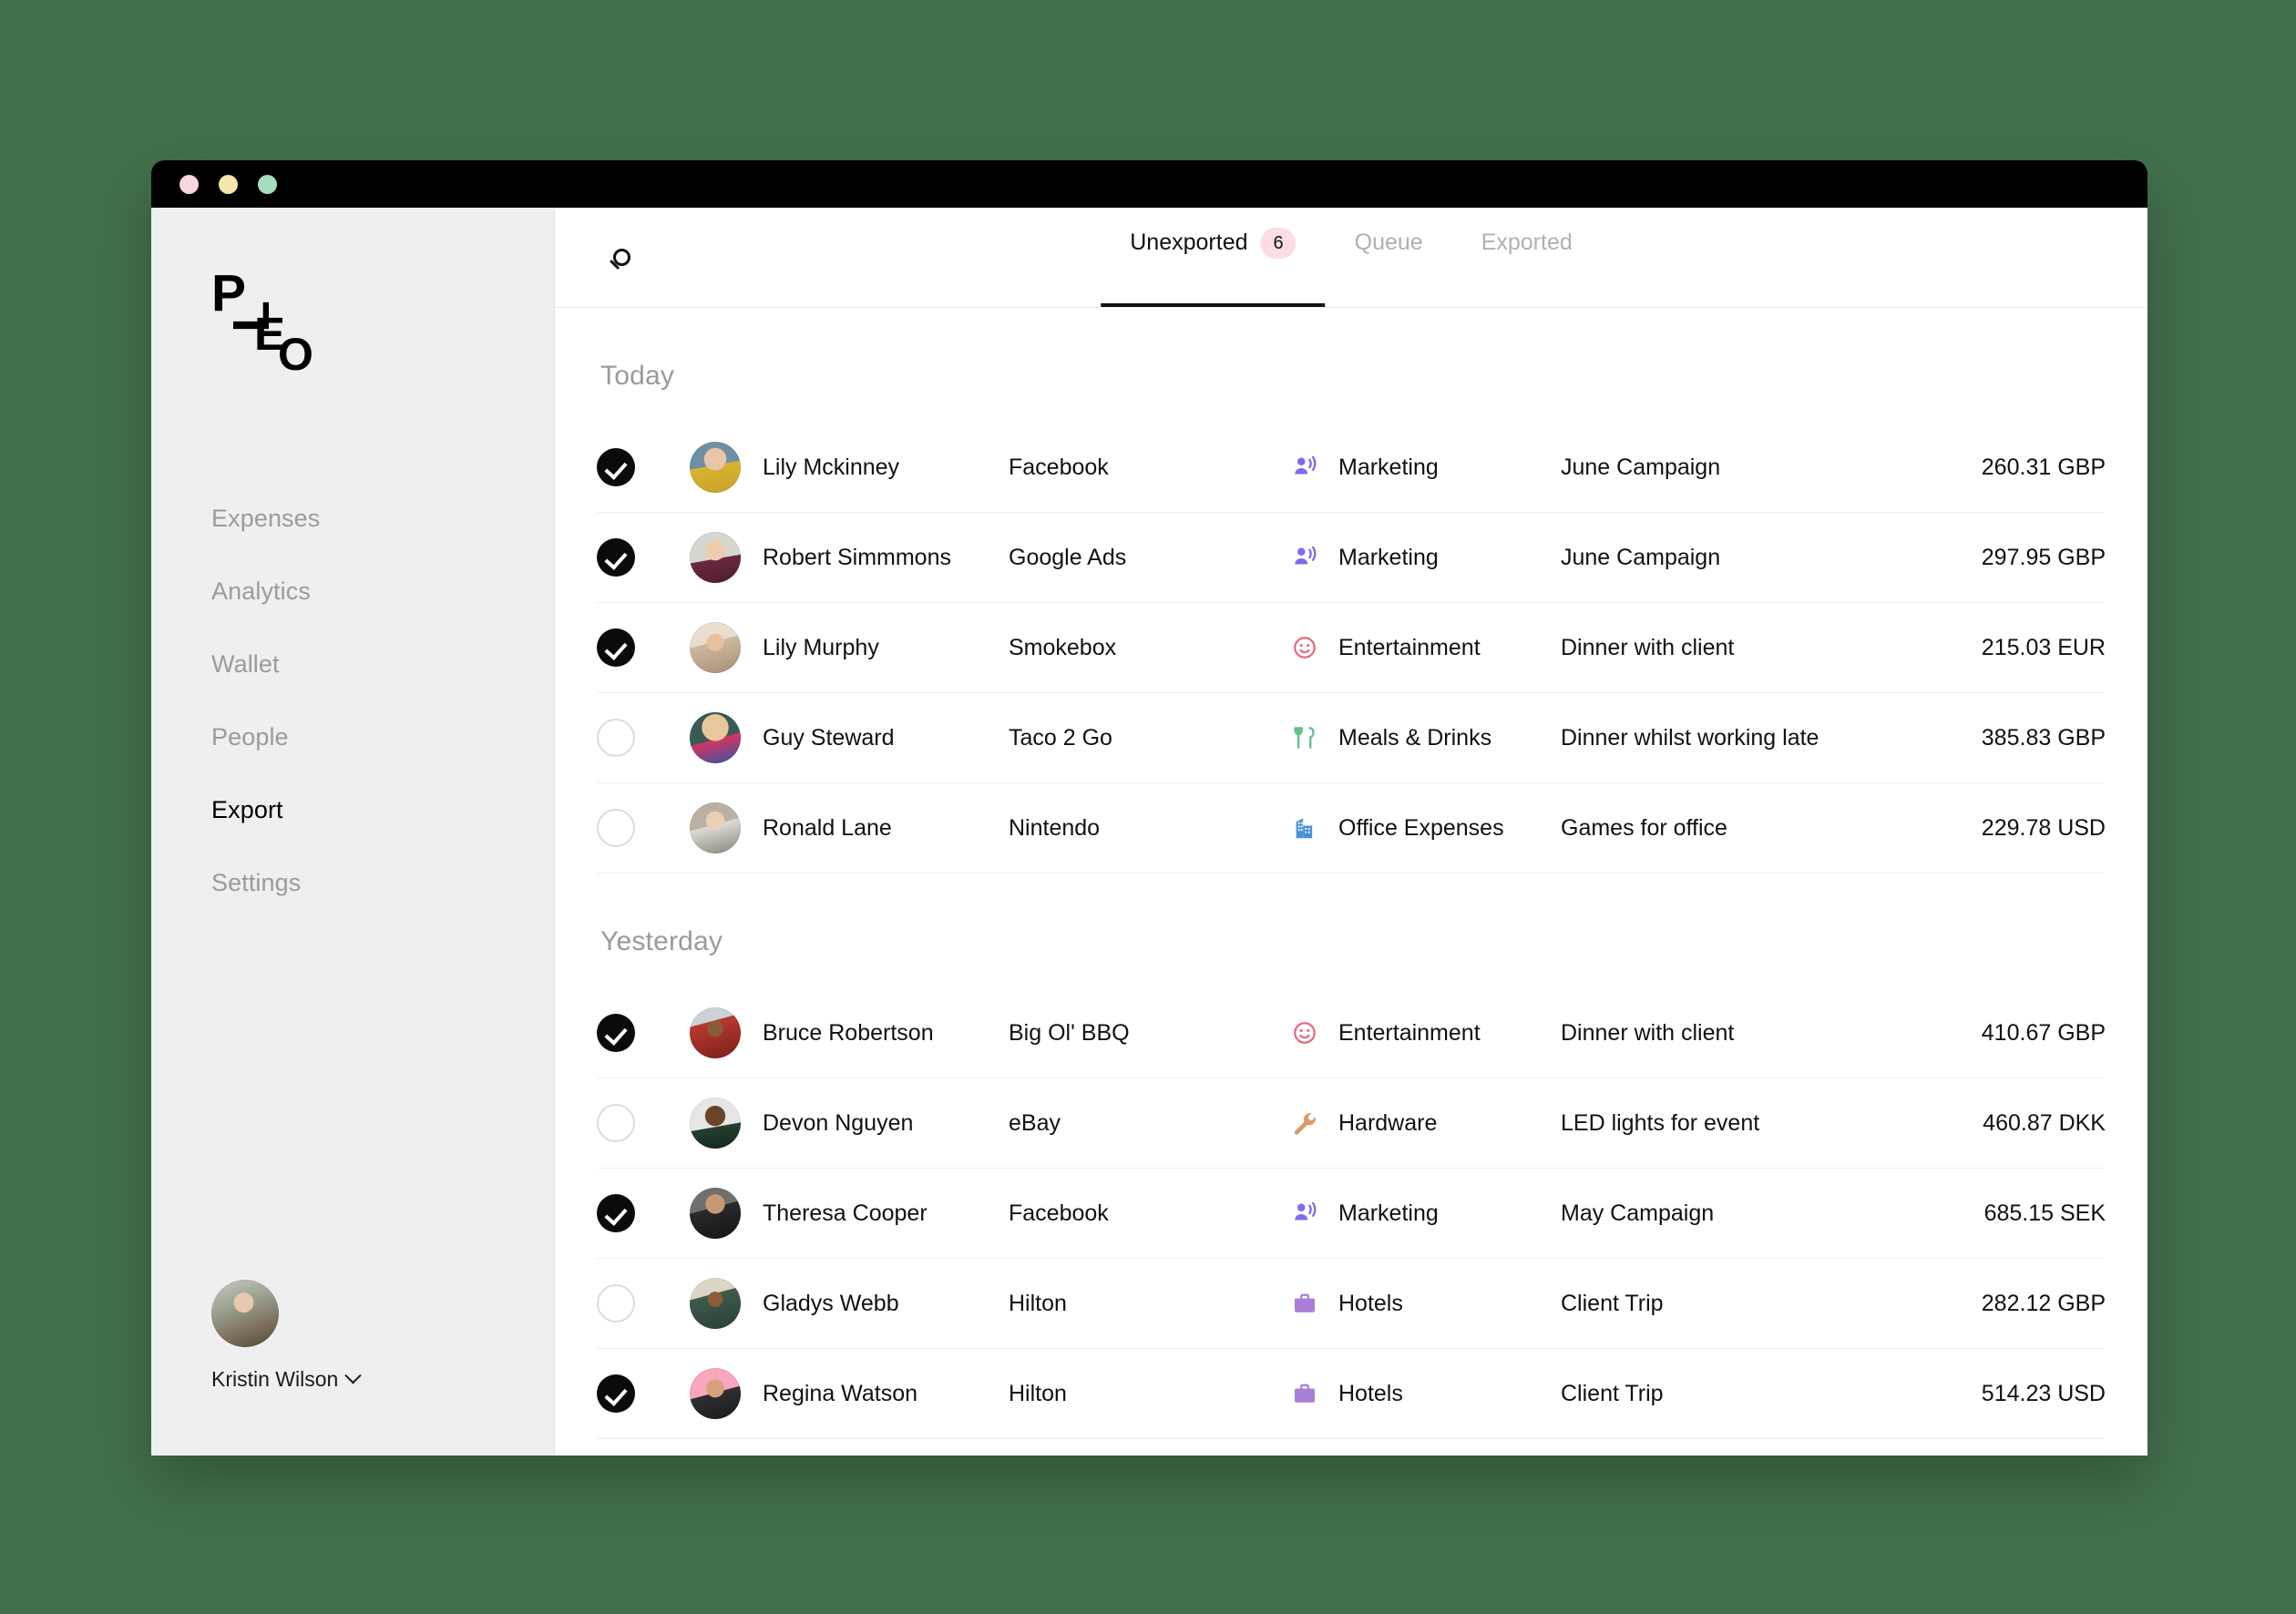 The image size is (2296, 1614). I want to click on meals-icon, so click(1305, 737).